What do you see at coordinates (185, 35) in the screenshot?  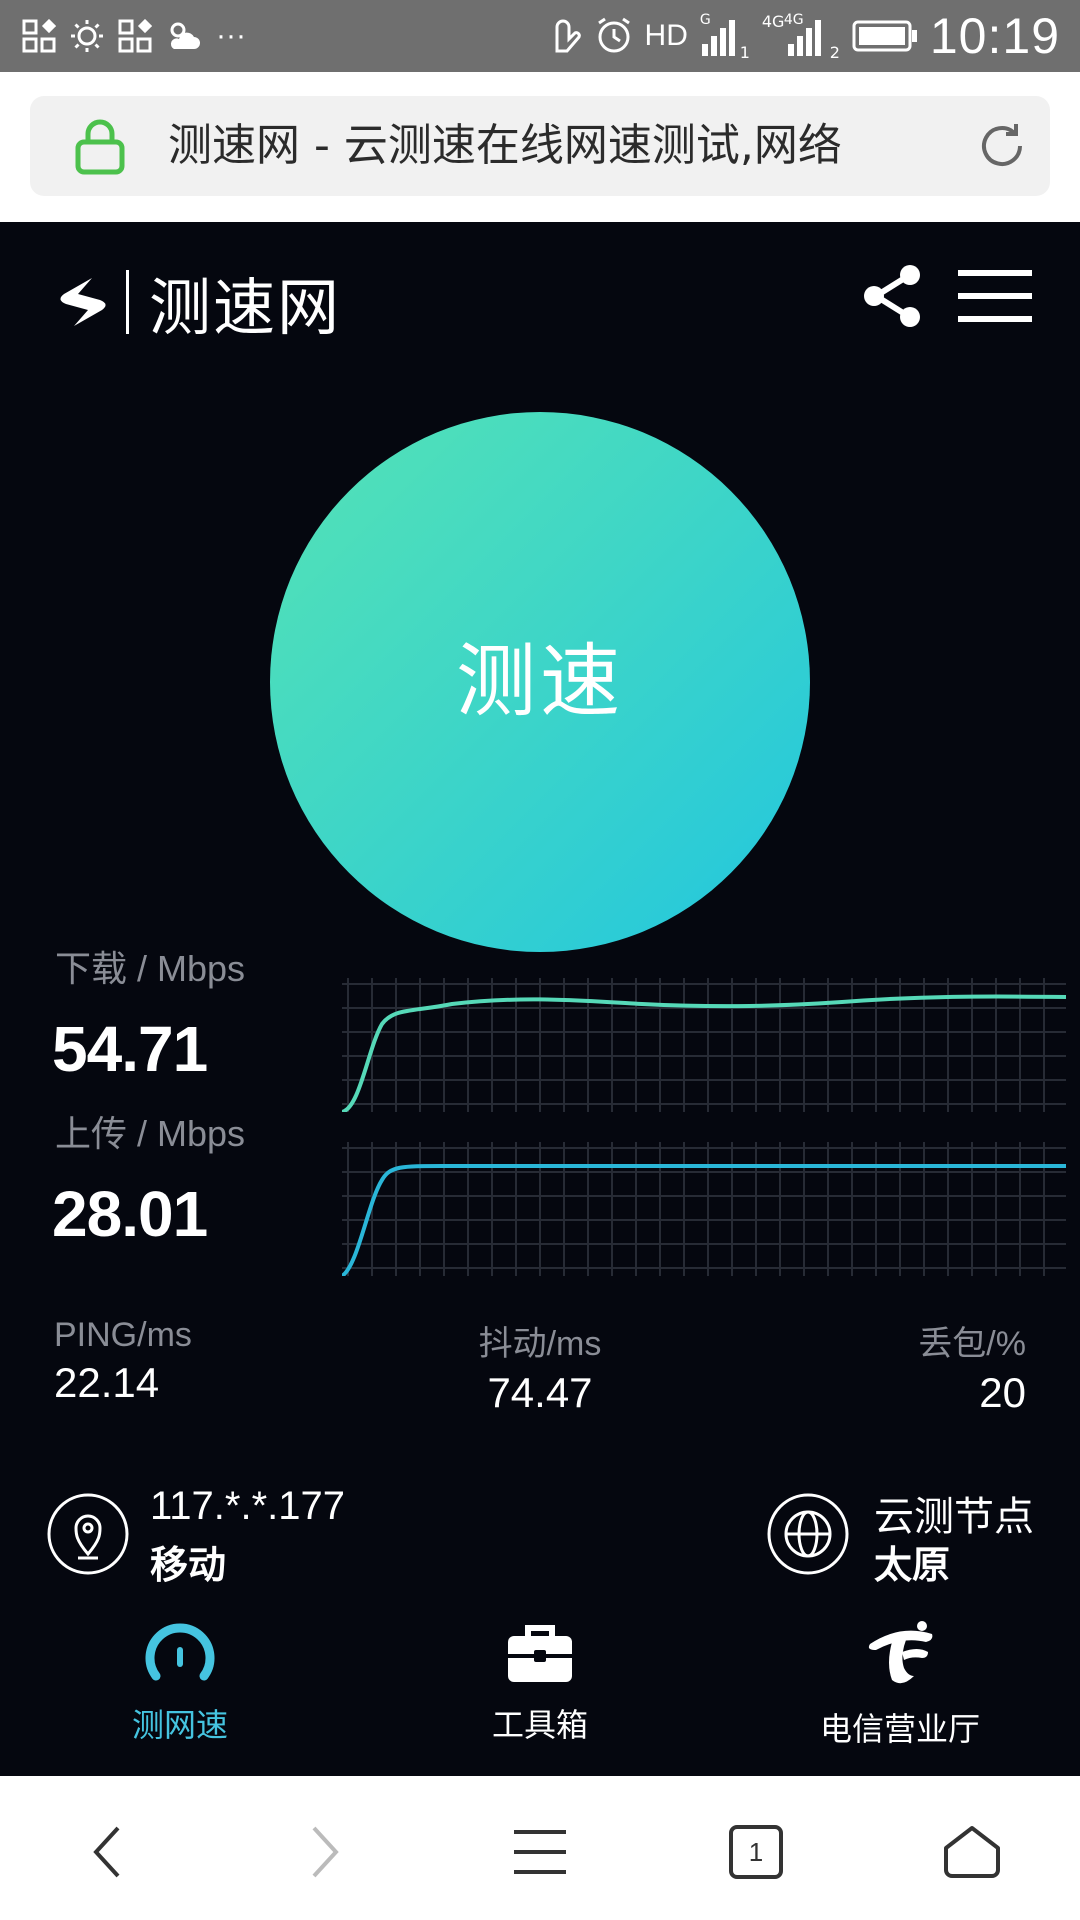 I see `weather-icon` at bounding box center [185, 35].